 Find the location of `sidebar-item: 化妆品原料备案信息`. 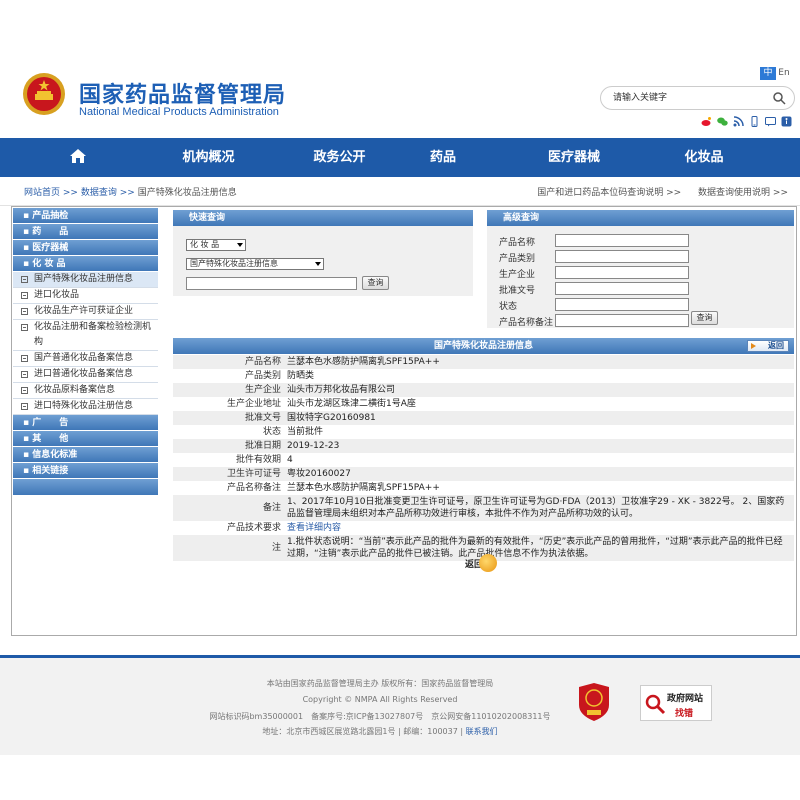

sidebar-item: 化妆品原料备案信息 is located at coordinates (85, 391).